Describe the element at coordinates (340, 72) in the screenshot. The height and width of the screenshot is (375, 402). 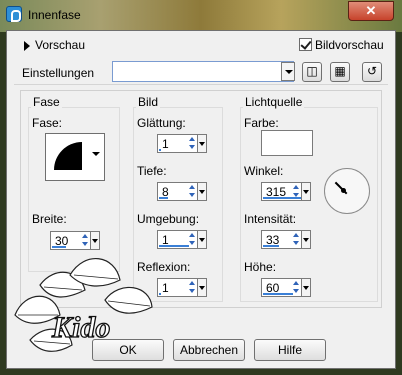
I see `randomize-icon: ▦` at that location.